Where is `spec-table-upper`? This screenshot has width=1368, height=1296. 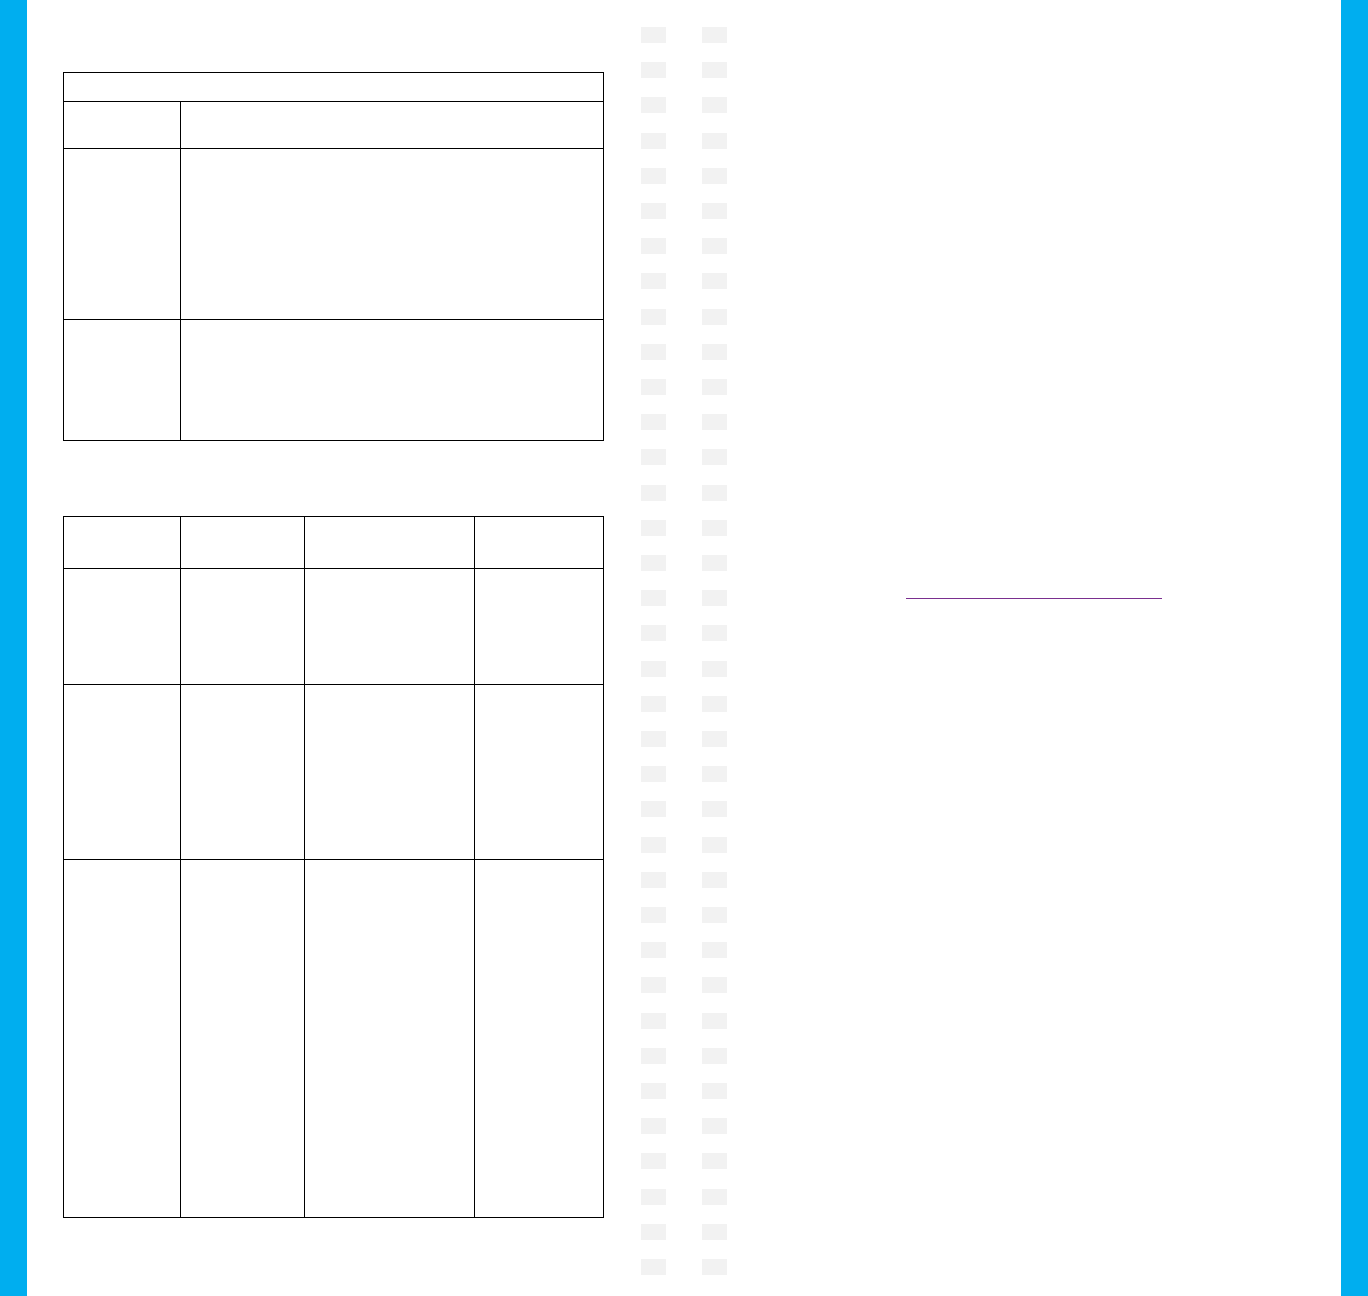
spec-table-upper is located at coordinates (333, 256).